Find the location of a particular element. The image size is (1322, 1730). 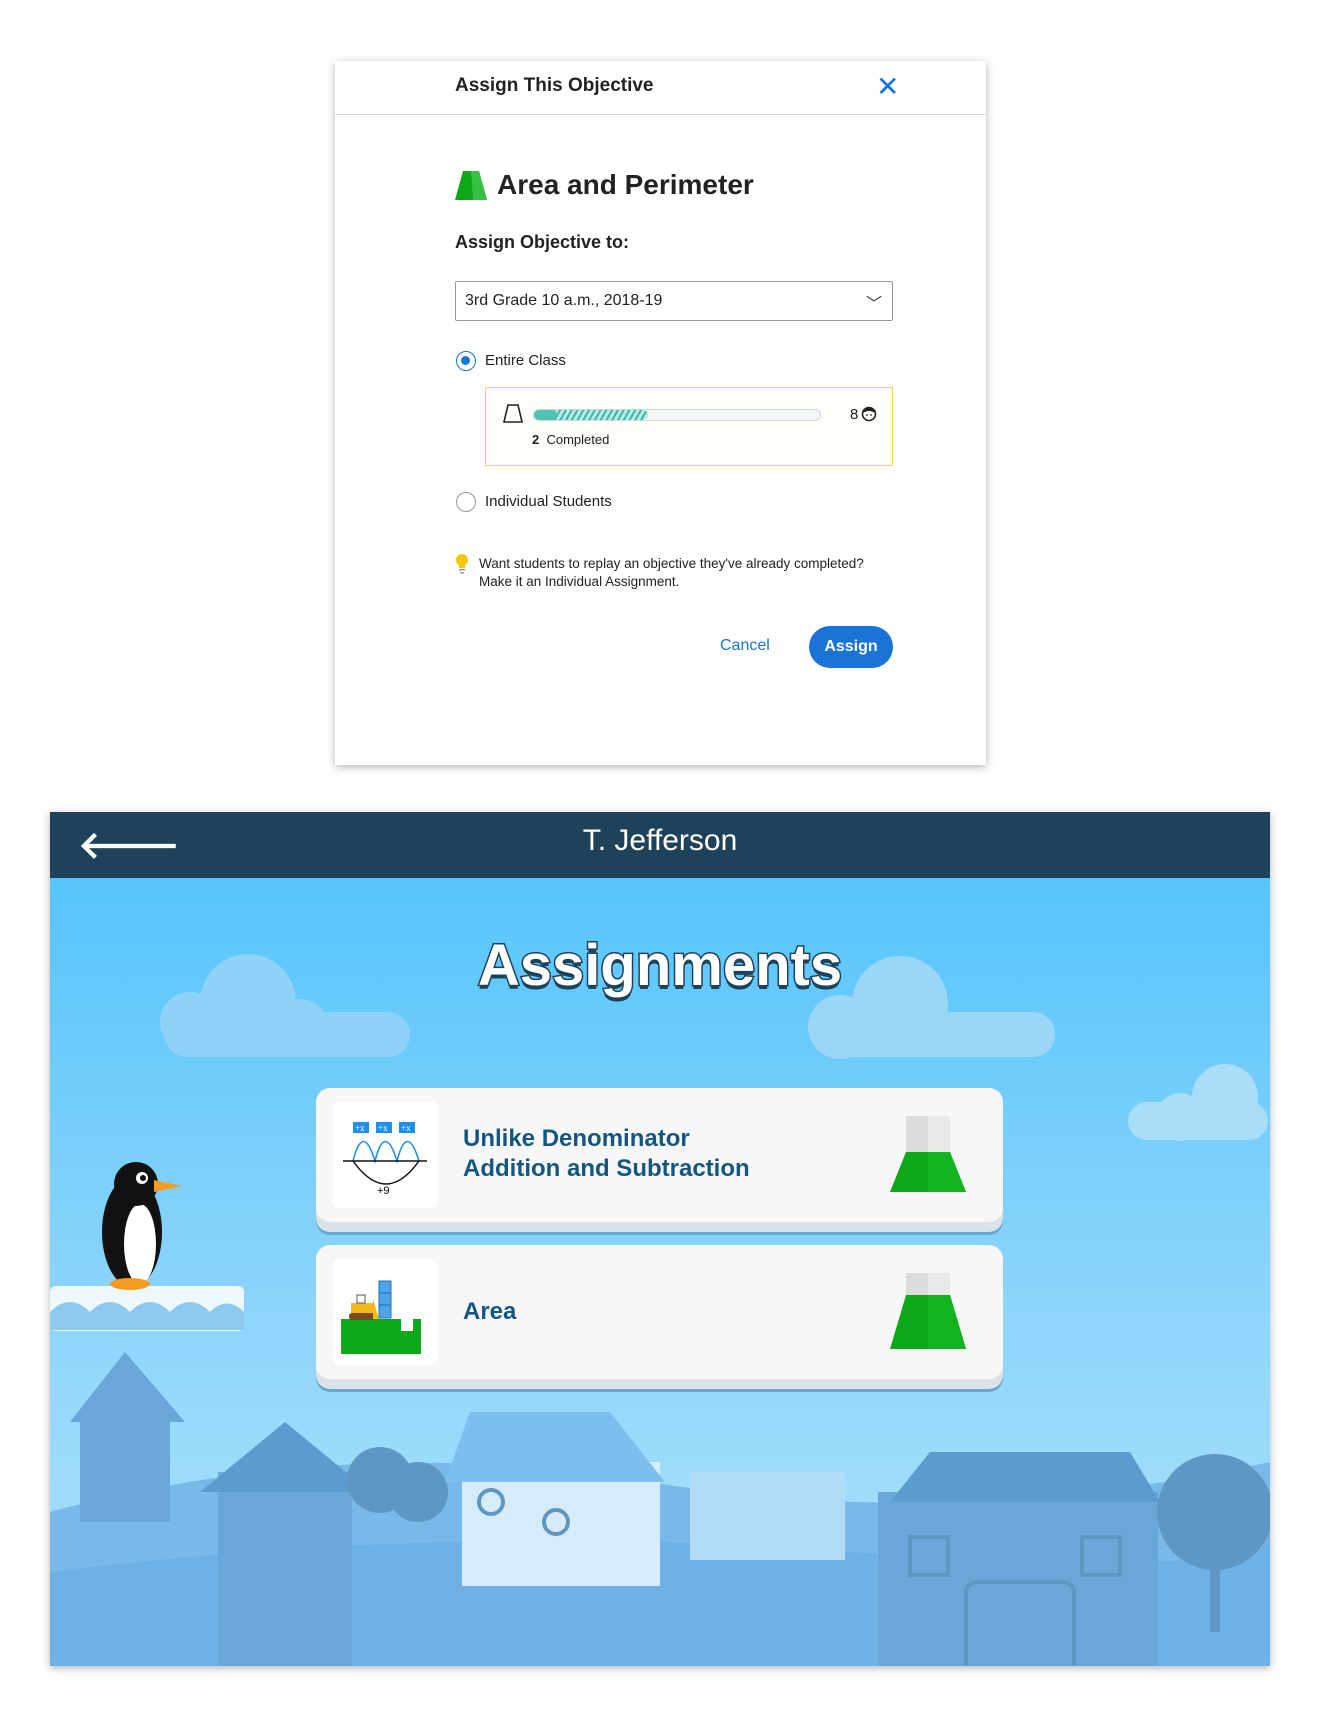

bulldozer-blocks-icon is located at coordinates (381, 1317).